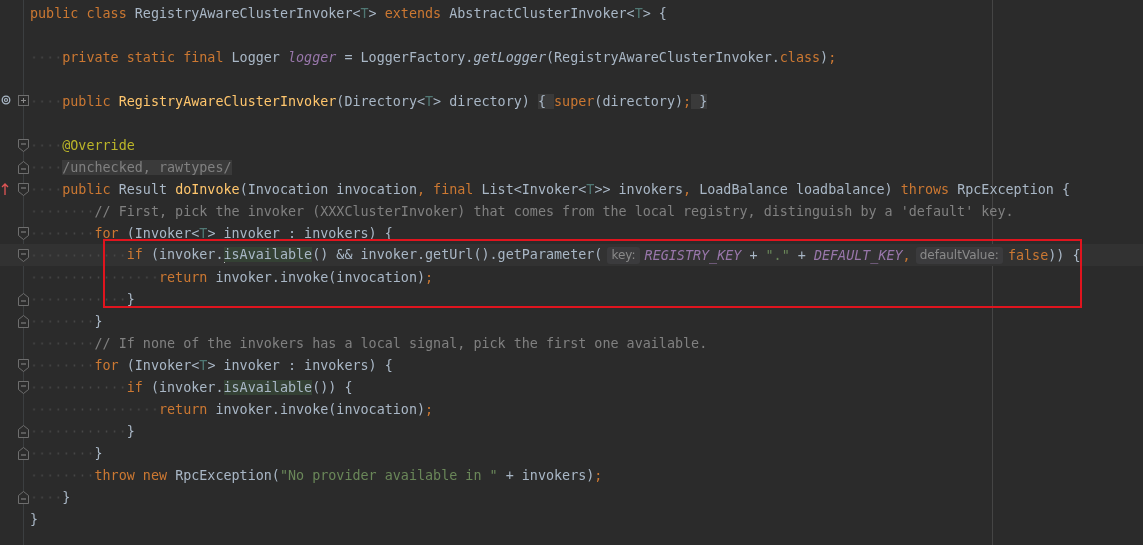  I want to click on code-text: public Result doInvoke(Invocation invocation, final List<Invoker<T>> invokers, LoadBalance loadbalance) throws RpcException {, so click(566, 189).